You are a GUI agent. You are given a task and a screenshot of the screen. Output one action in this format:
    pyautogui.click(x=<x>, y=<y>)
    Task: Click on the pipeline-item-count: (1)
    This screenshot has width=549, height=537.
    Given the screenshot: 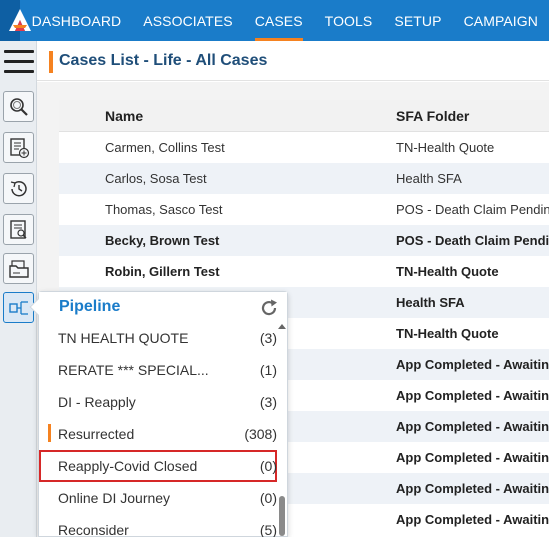 What is the action you would take?
    pyautogui.click(x=268, y=370)
    